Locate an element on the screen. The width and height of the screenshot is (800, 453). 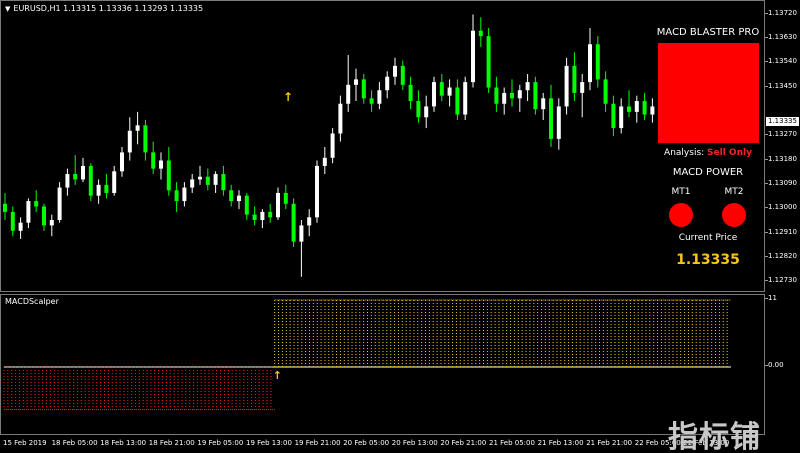
macd-power-title: MACD POWER is located at coordinates (708, 172).